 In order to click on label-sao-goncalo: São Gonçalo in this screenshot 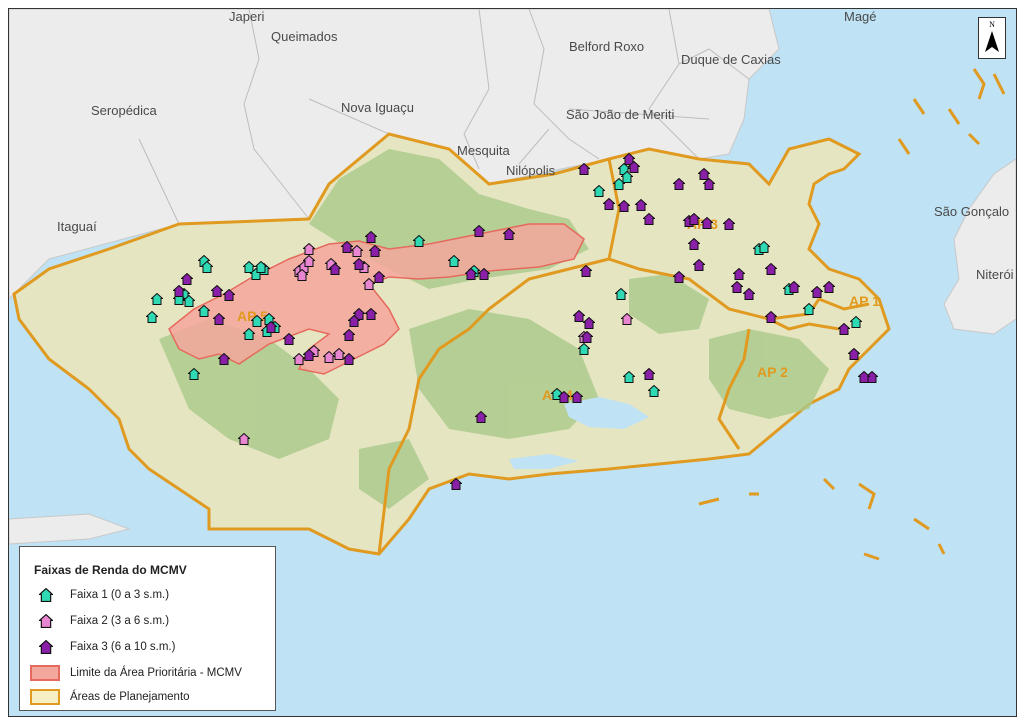, I will do `click(971, 211)`.